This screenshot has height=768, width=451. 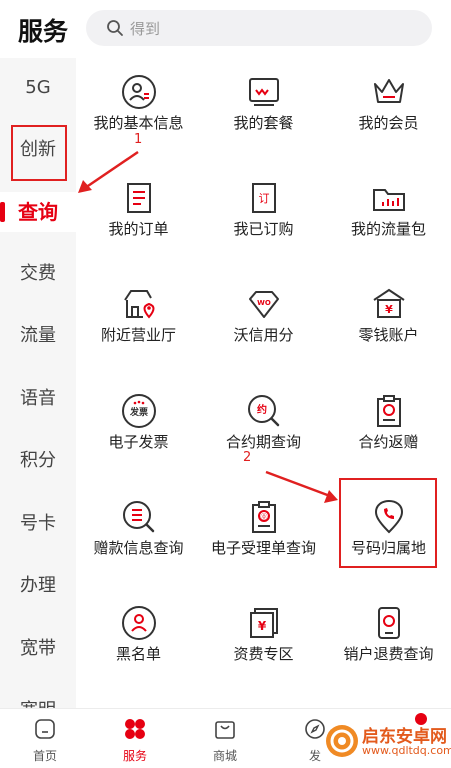 I want to click on contract-search-icon: 约, so click(x=264, y=411).